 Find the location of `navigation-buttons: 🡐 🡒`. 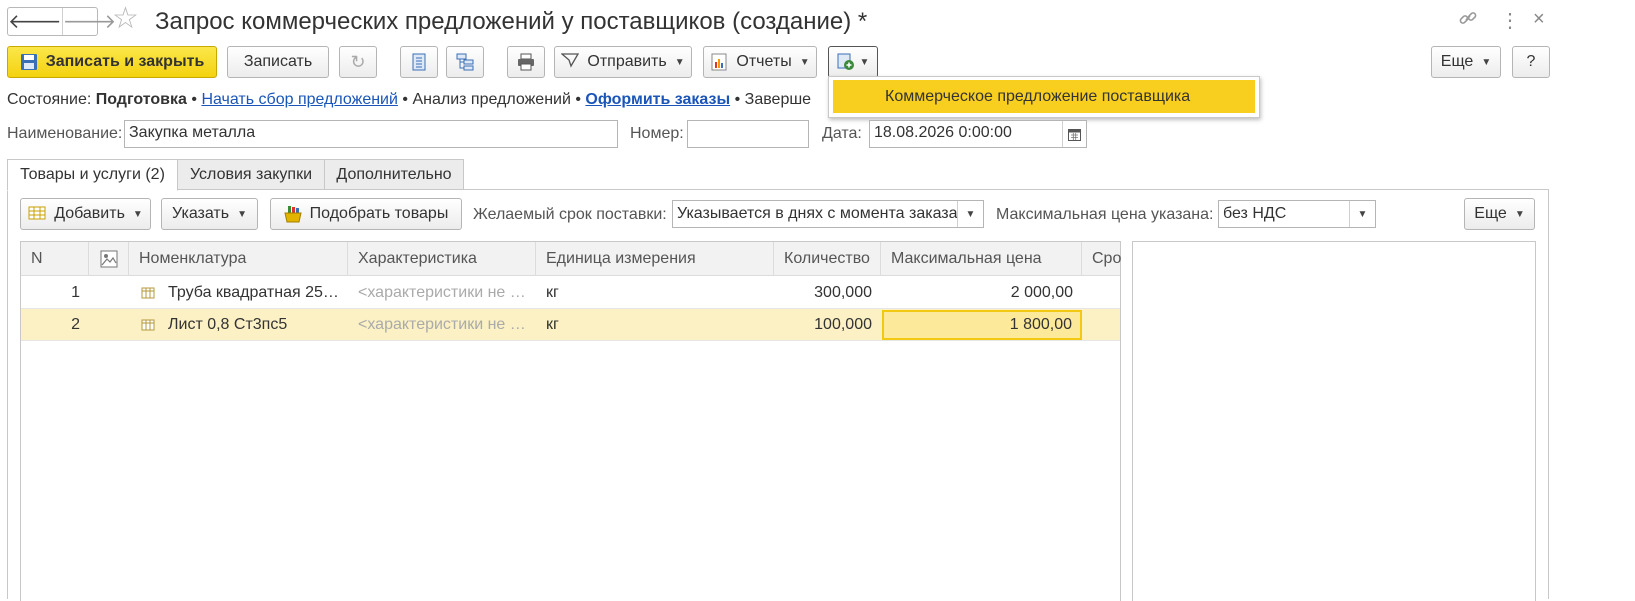

navigation-buttons: 🡐 🡒 is located at coordinates (61, 21).